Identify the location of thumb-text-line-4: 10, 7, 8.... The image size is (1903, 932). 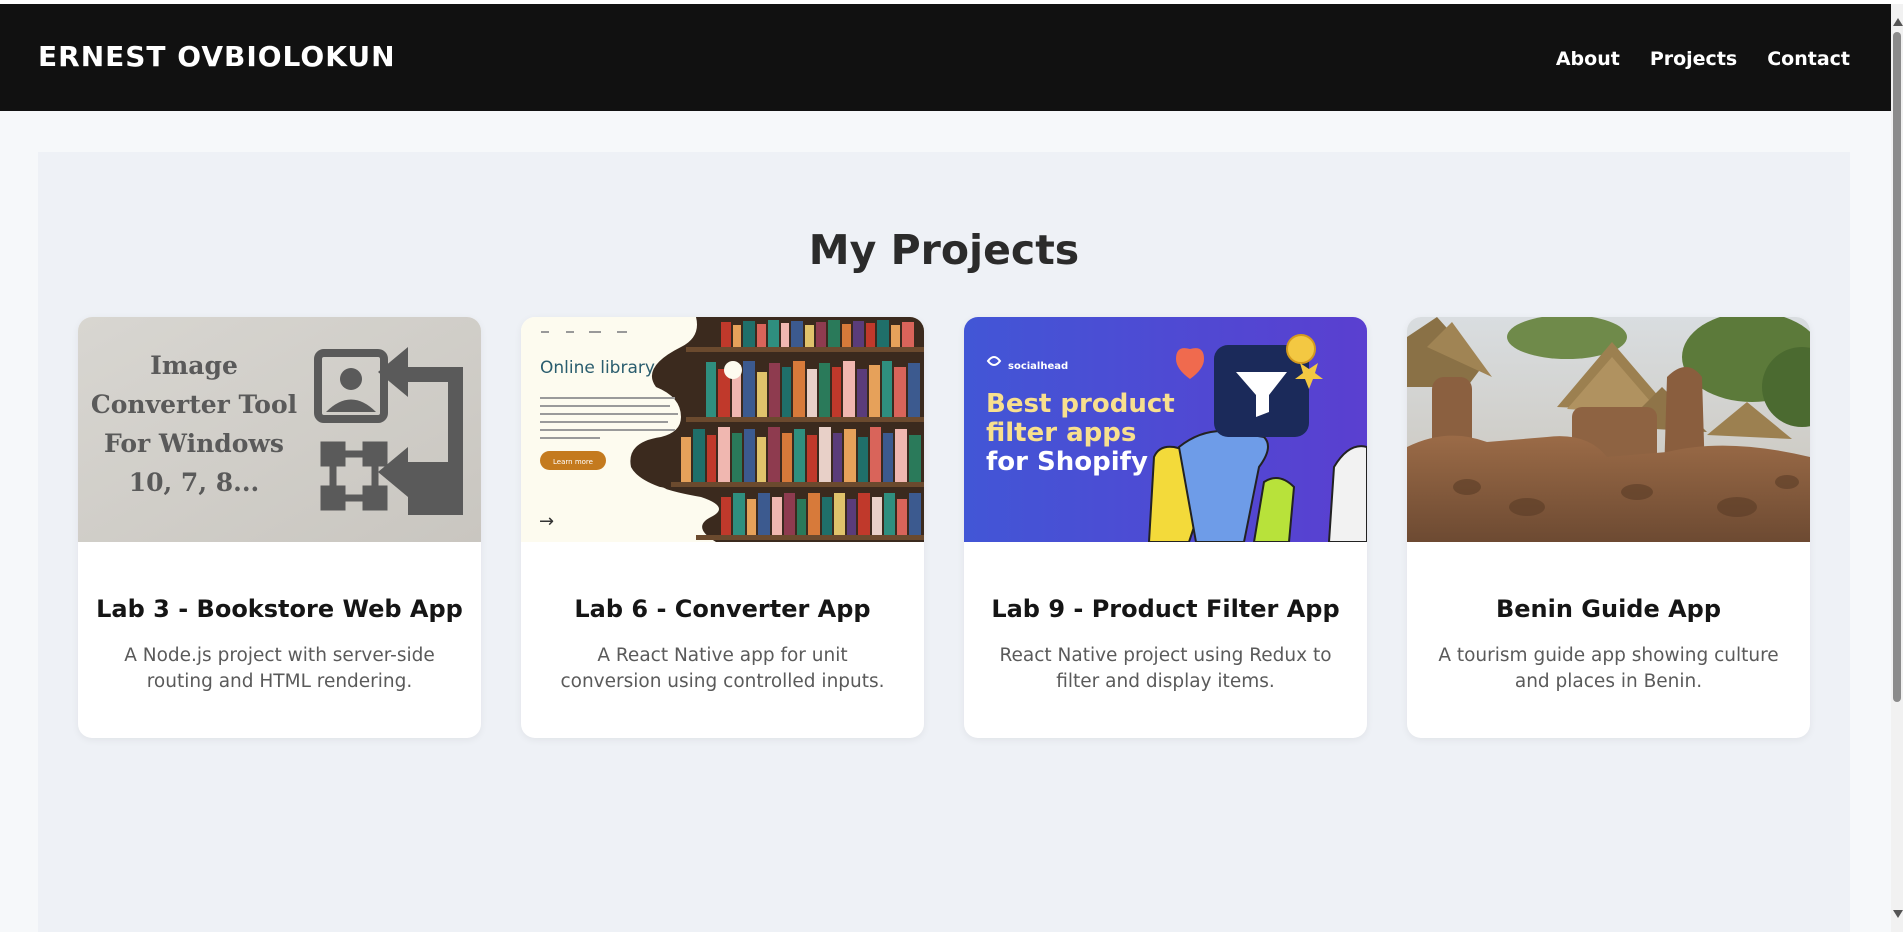
(194, 482).